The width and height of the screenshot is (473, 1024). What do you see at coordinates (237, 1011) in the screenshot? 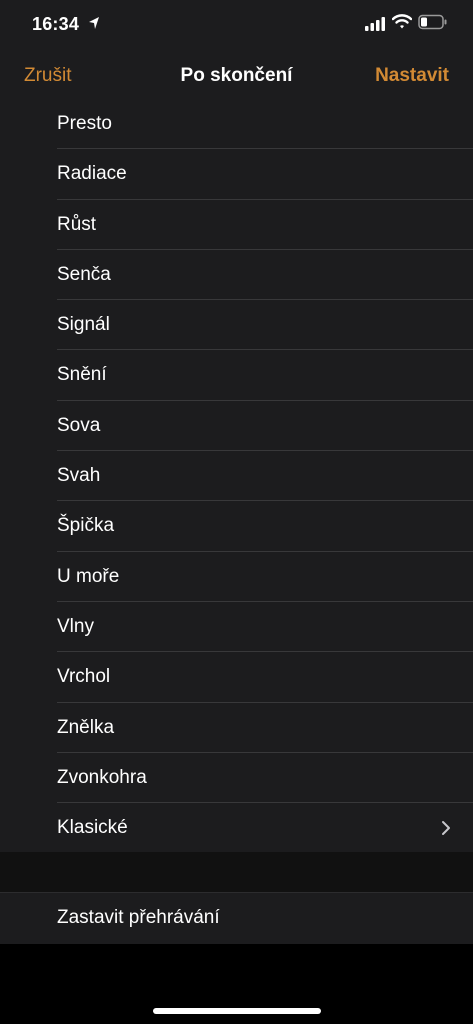
I see `home-indicator` at bounding box center [237, 1011].